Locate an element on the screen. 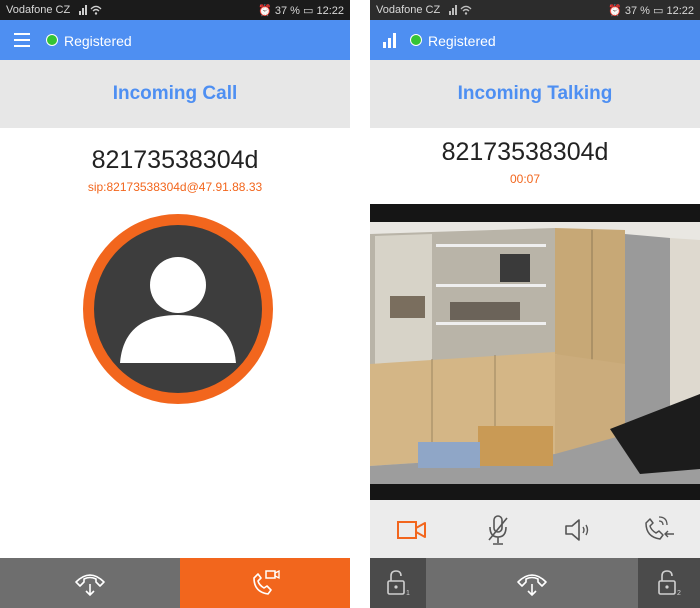 This screenshot has height=608, width=700. unlock-1-icon: 1 is located at coordinates (398, 583).